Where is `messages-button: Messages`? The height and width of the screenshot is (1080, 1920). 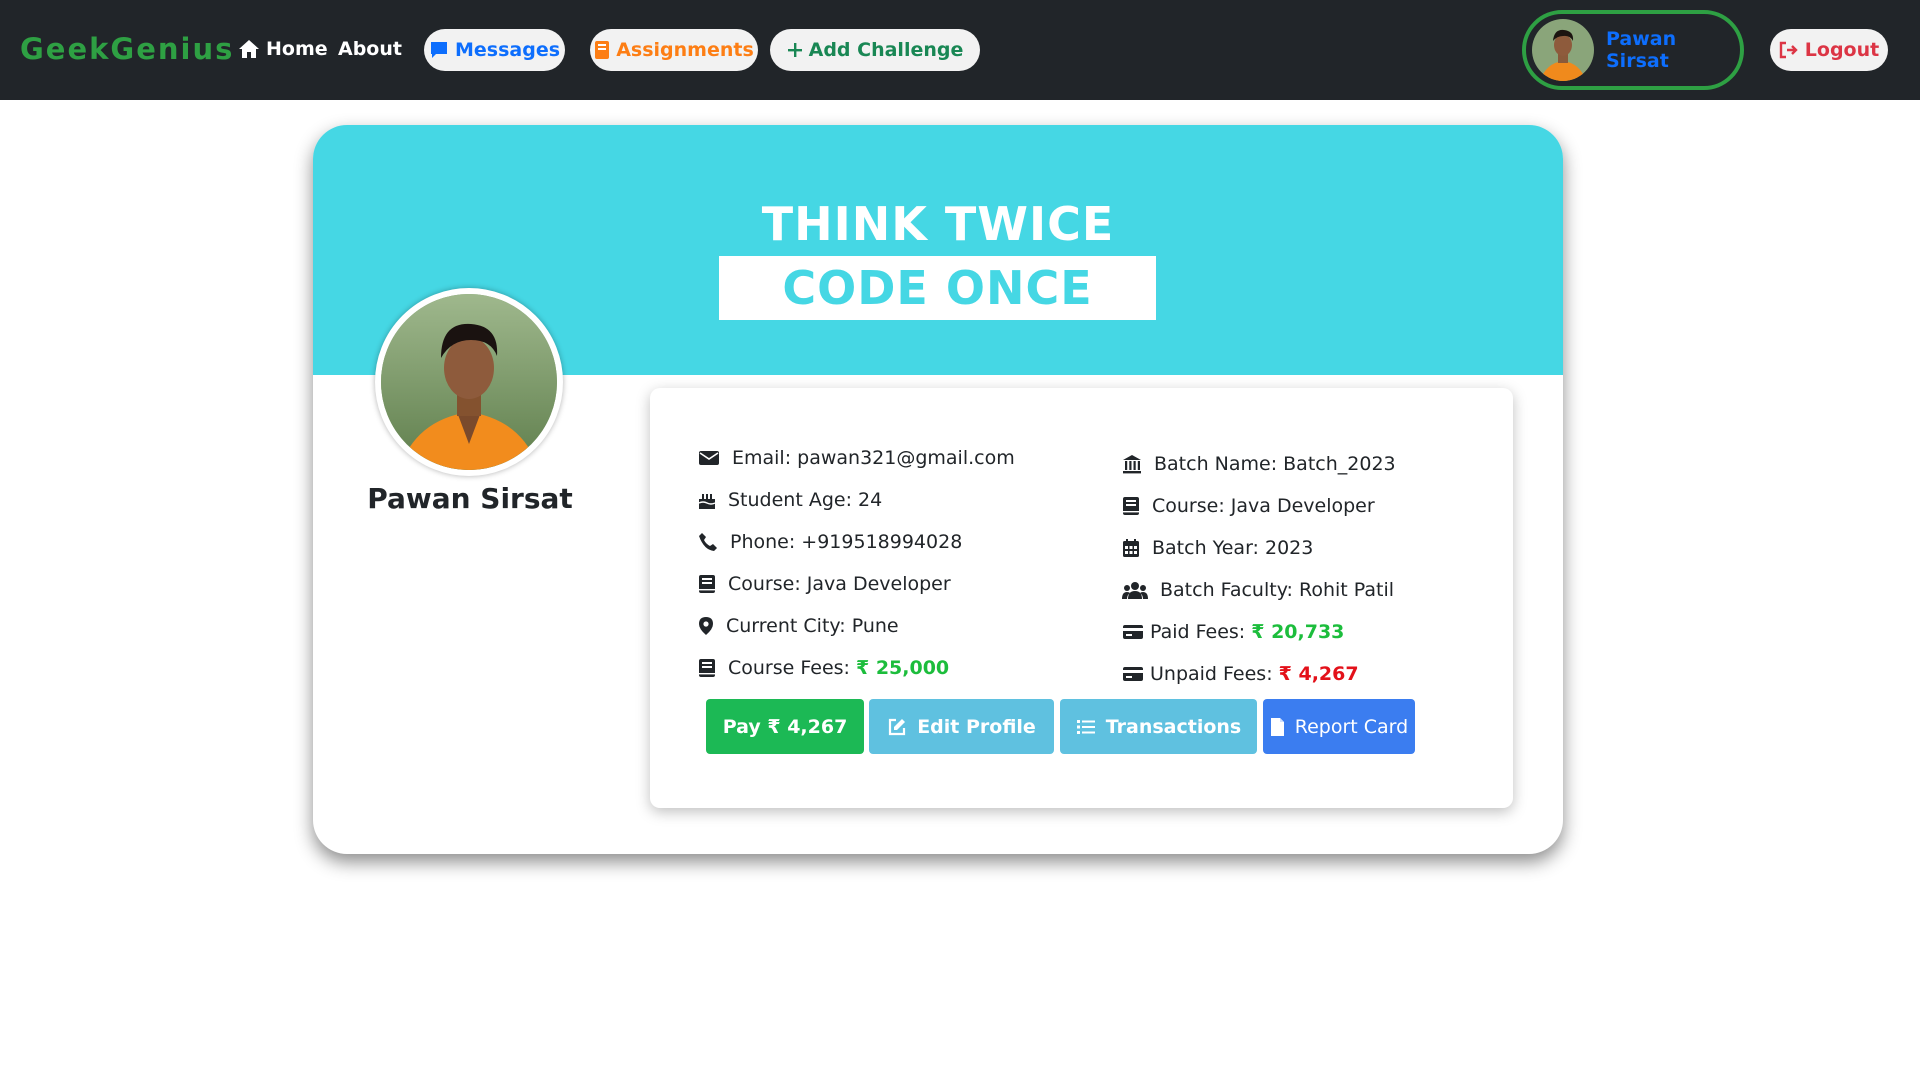 messages-button: Messages is located at coordinates (494, 50).